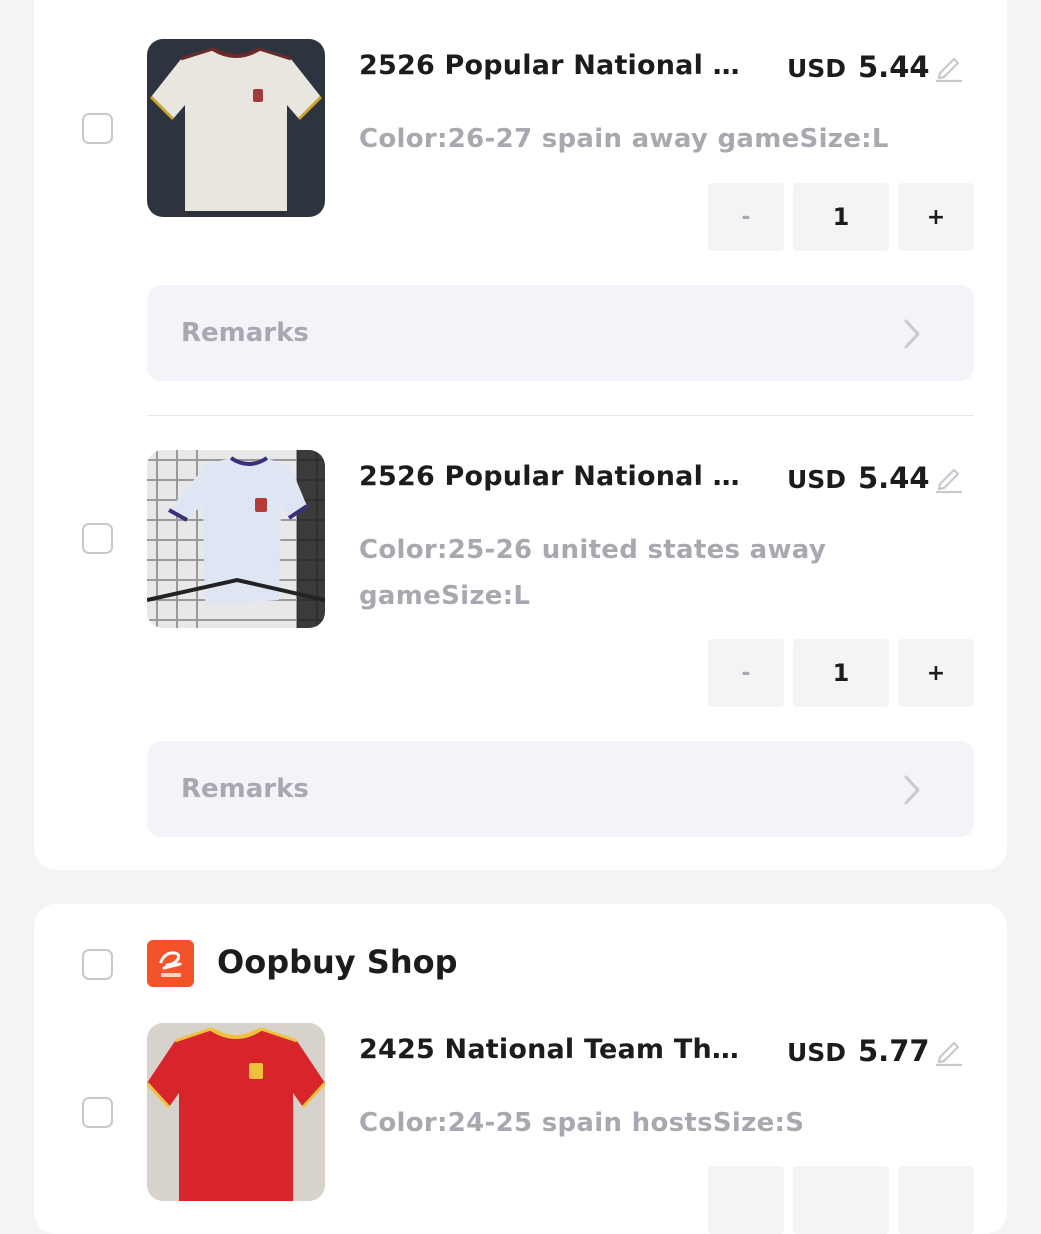 The image size is (1041, 1234). What do you see at coordinates (936, 1200) in the screenshot?
I see `quantity-increase-button` at bounding box center [936, 1200].